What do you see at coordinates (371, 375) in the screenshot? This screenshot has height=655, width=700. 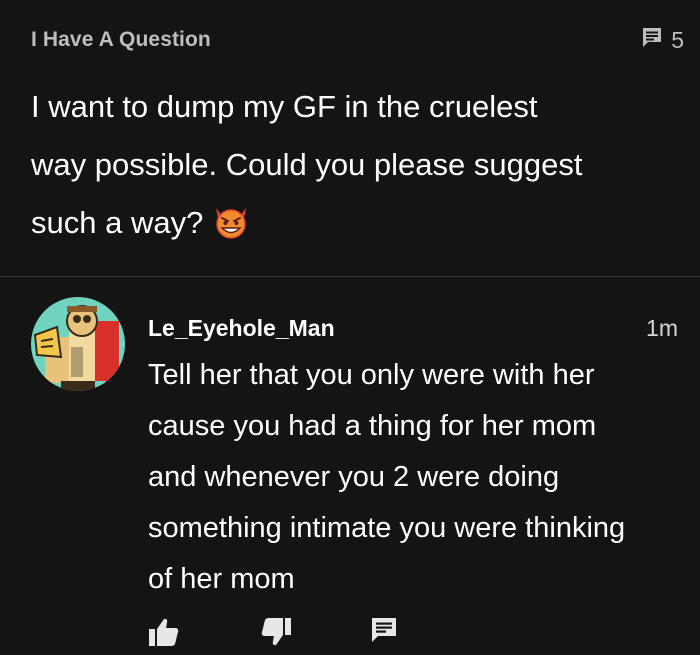 I see `reply-line: Tell her that you only were with her` at bounding box center [371, 375].